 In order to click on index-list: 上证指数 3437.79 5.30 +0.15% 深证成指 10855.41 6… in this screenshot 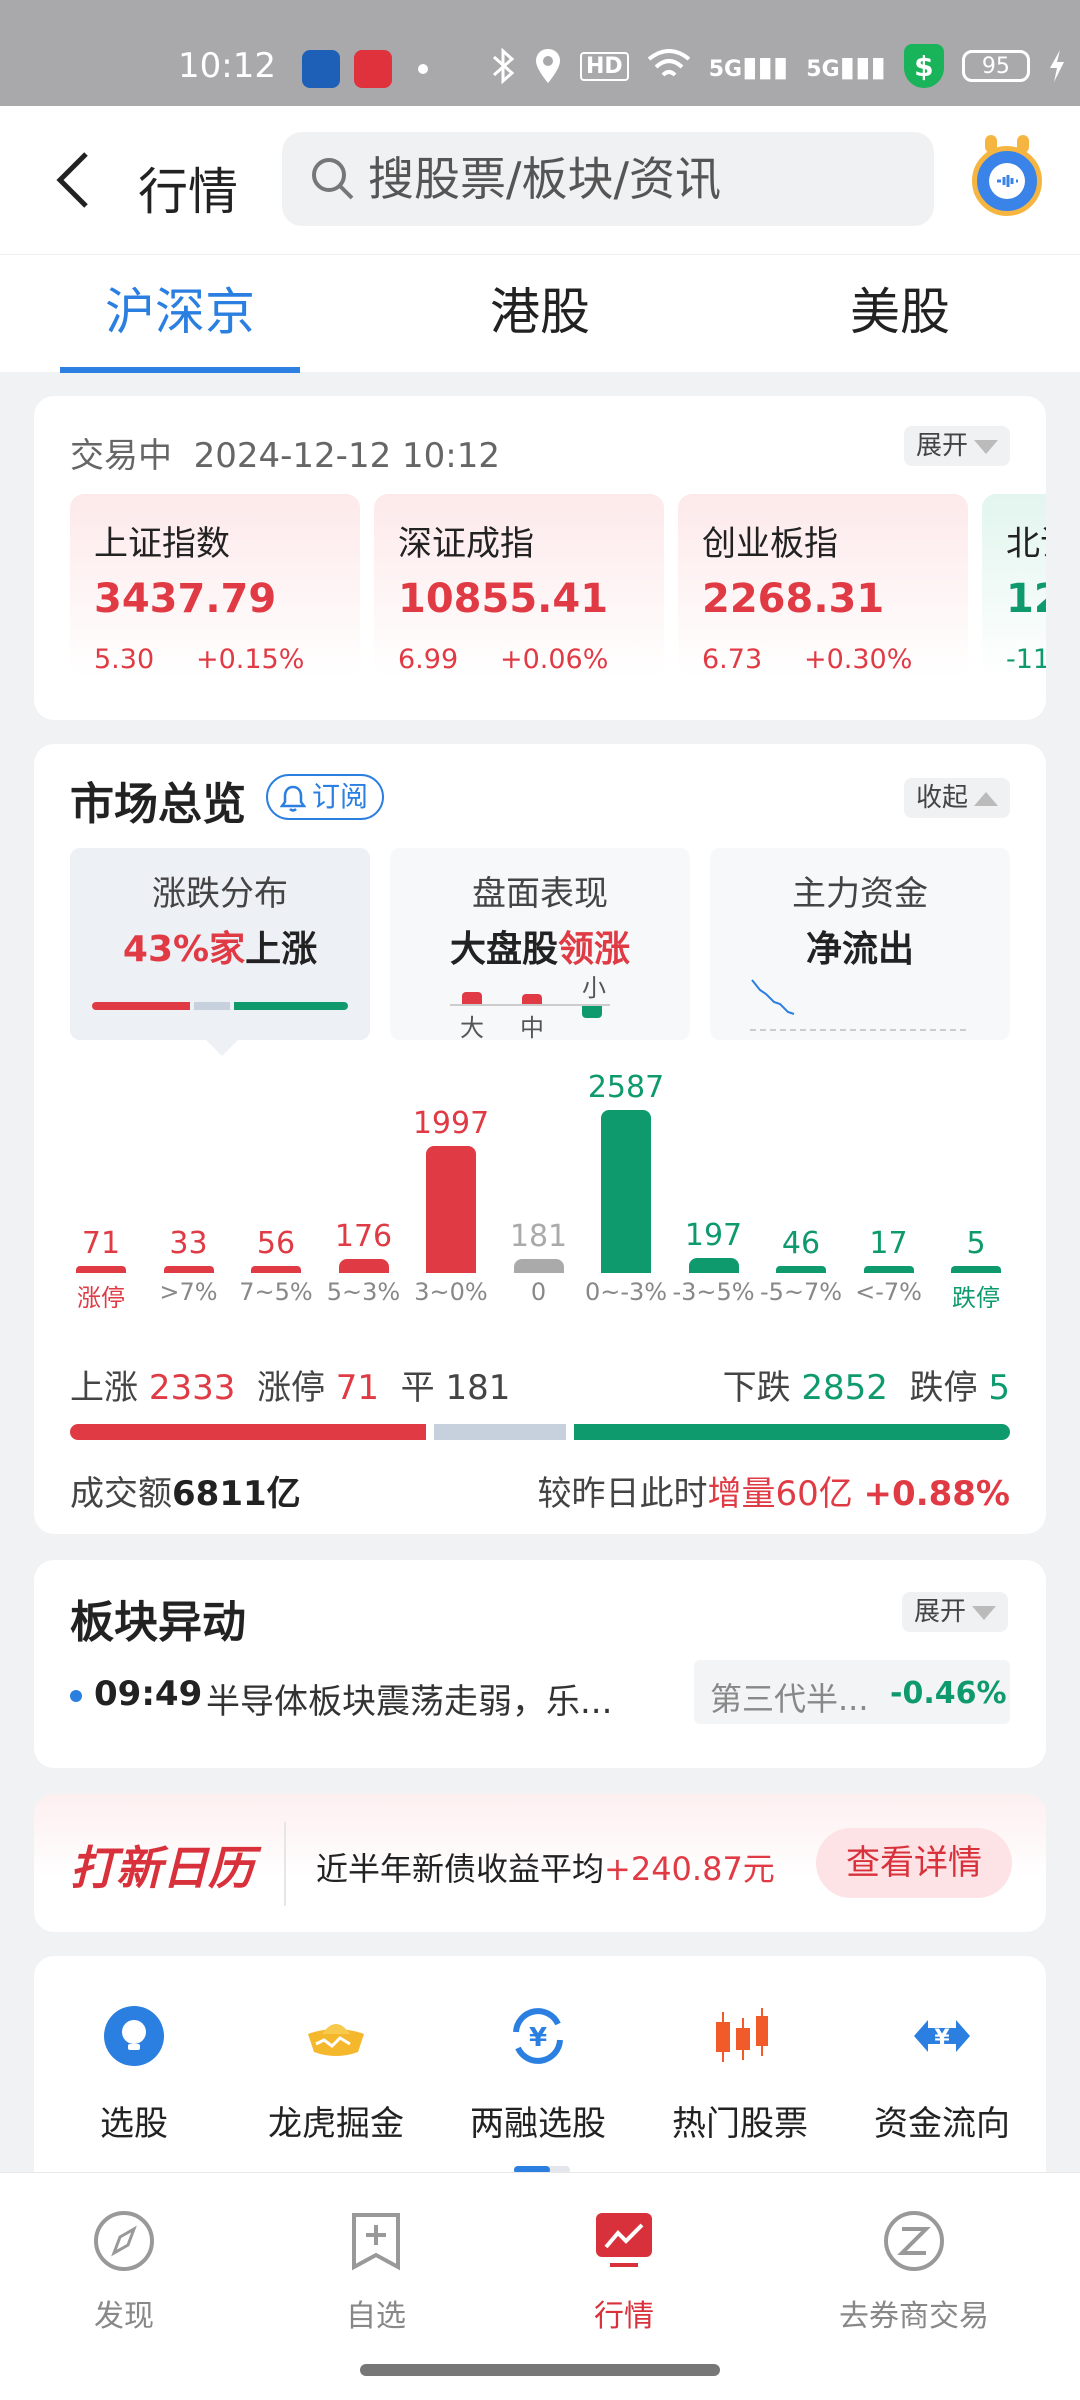, I will do `click(558, 586)`.